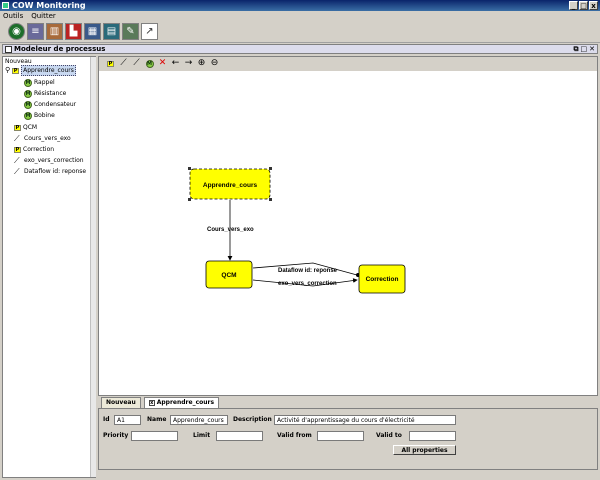 This screenshot has height=480, width=600. I want to click on window-controls: _ □ x, so click(583, 5).